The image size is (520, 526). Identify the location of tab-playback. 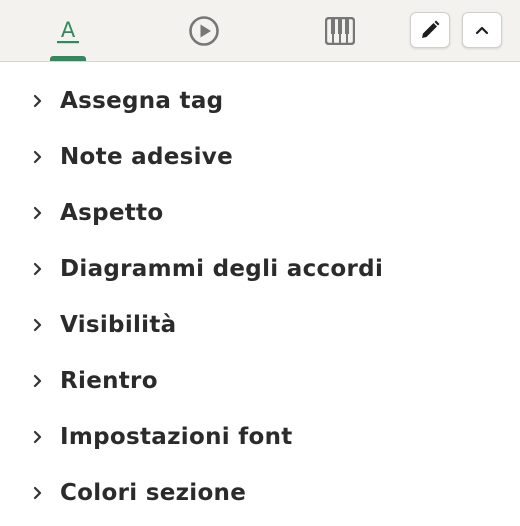
(204, 31).